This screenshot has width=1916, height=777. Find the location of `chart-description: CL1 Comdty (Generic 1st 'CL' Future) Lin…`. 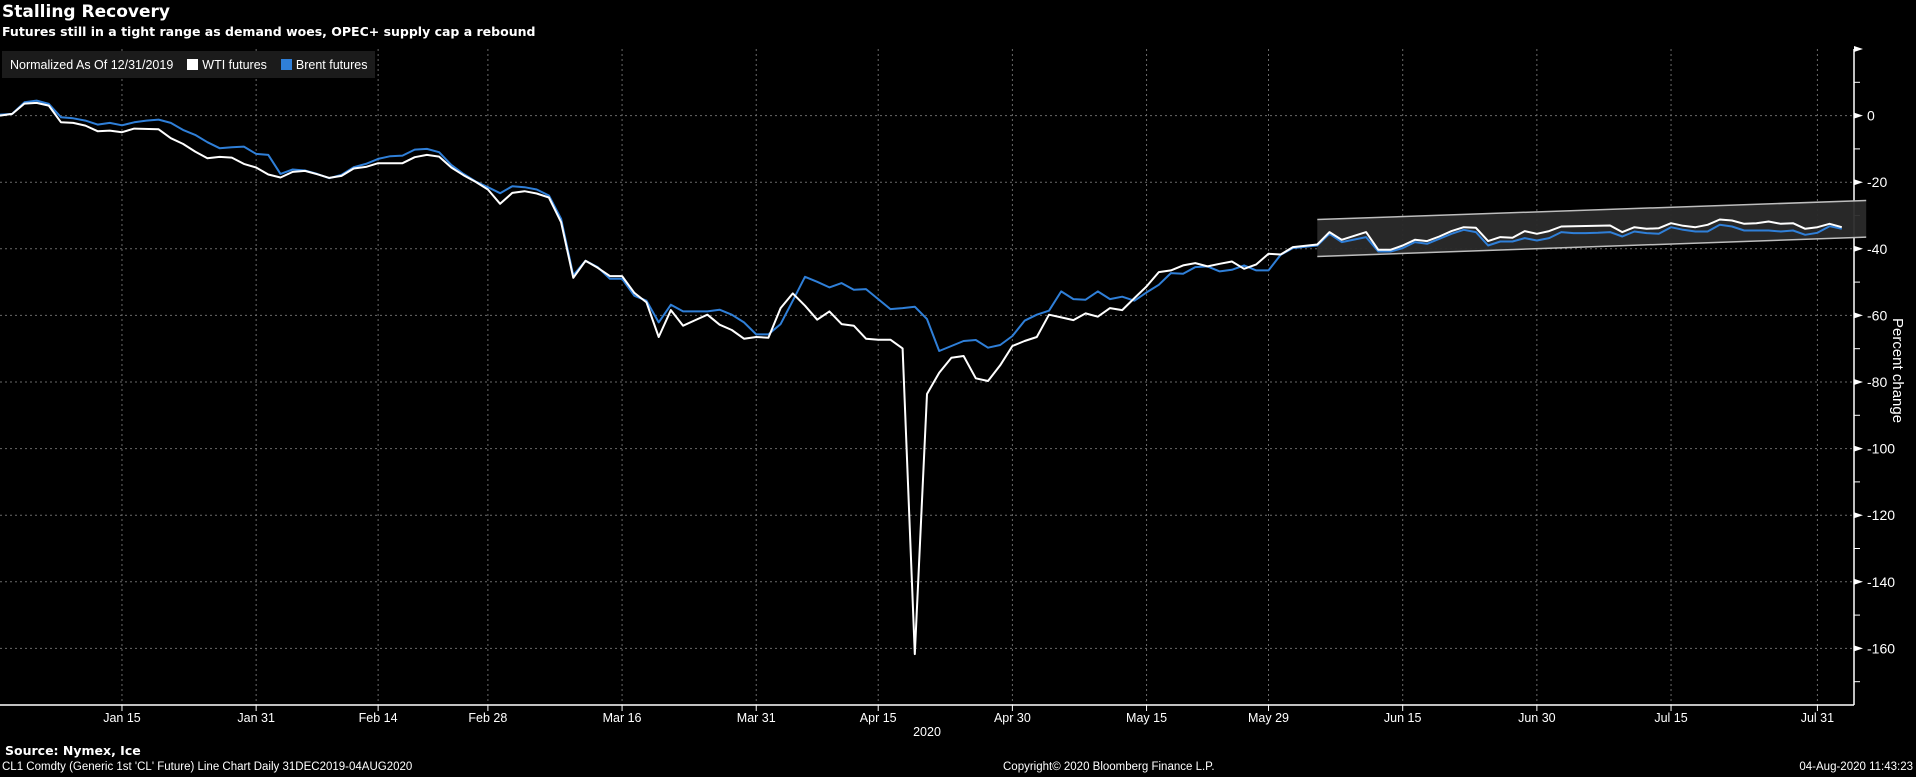

chart-description: CL1 Comdty (Generic 1st 'CL' Future) Lin… is located at coordinates (207, 767).